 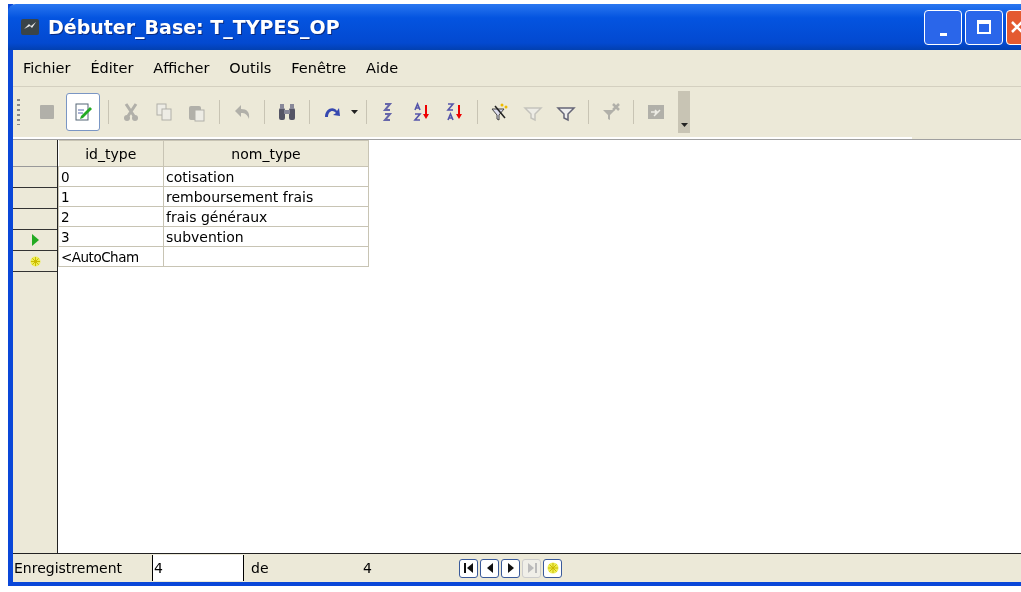 What do you see at coordinates (489, 568) in the screenshot?
I see `previous-record-icon` at bounding box center [489, 568].